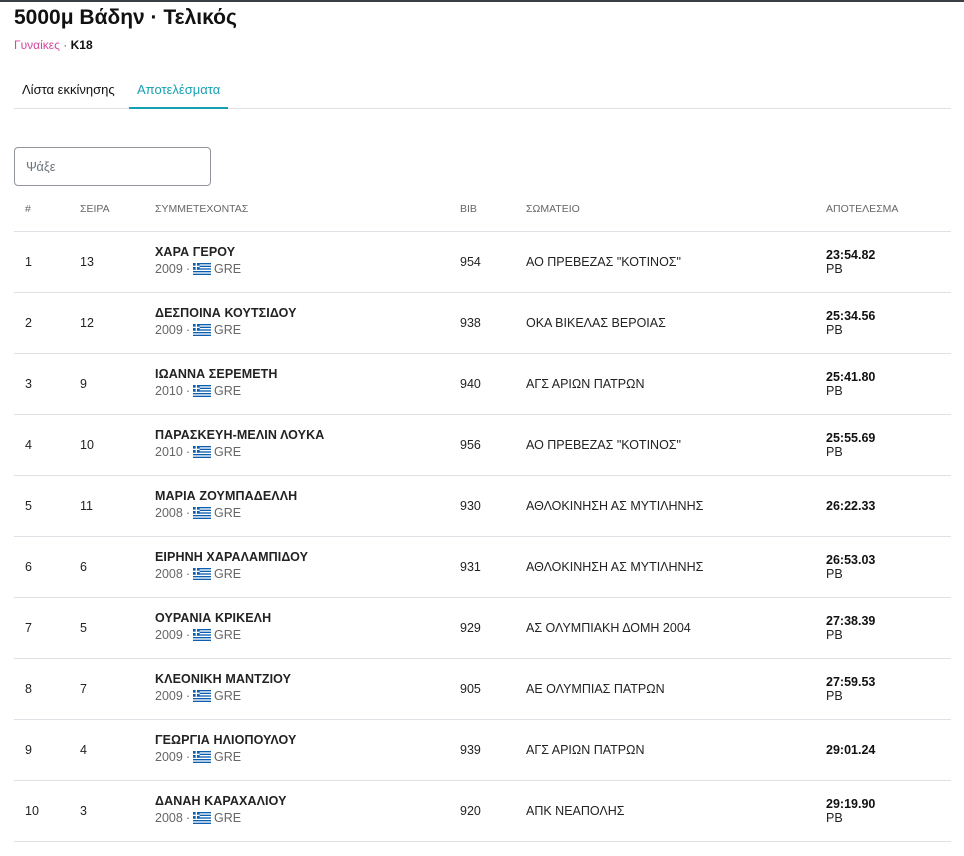  What do you see at coordinates (81, 45) in the screenshot?
I see `category-label: Κ18` at bounding box center [81, 45].